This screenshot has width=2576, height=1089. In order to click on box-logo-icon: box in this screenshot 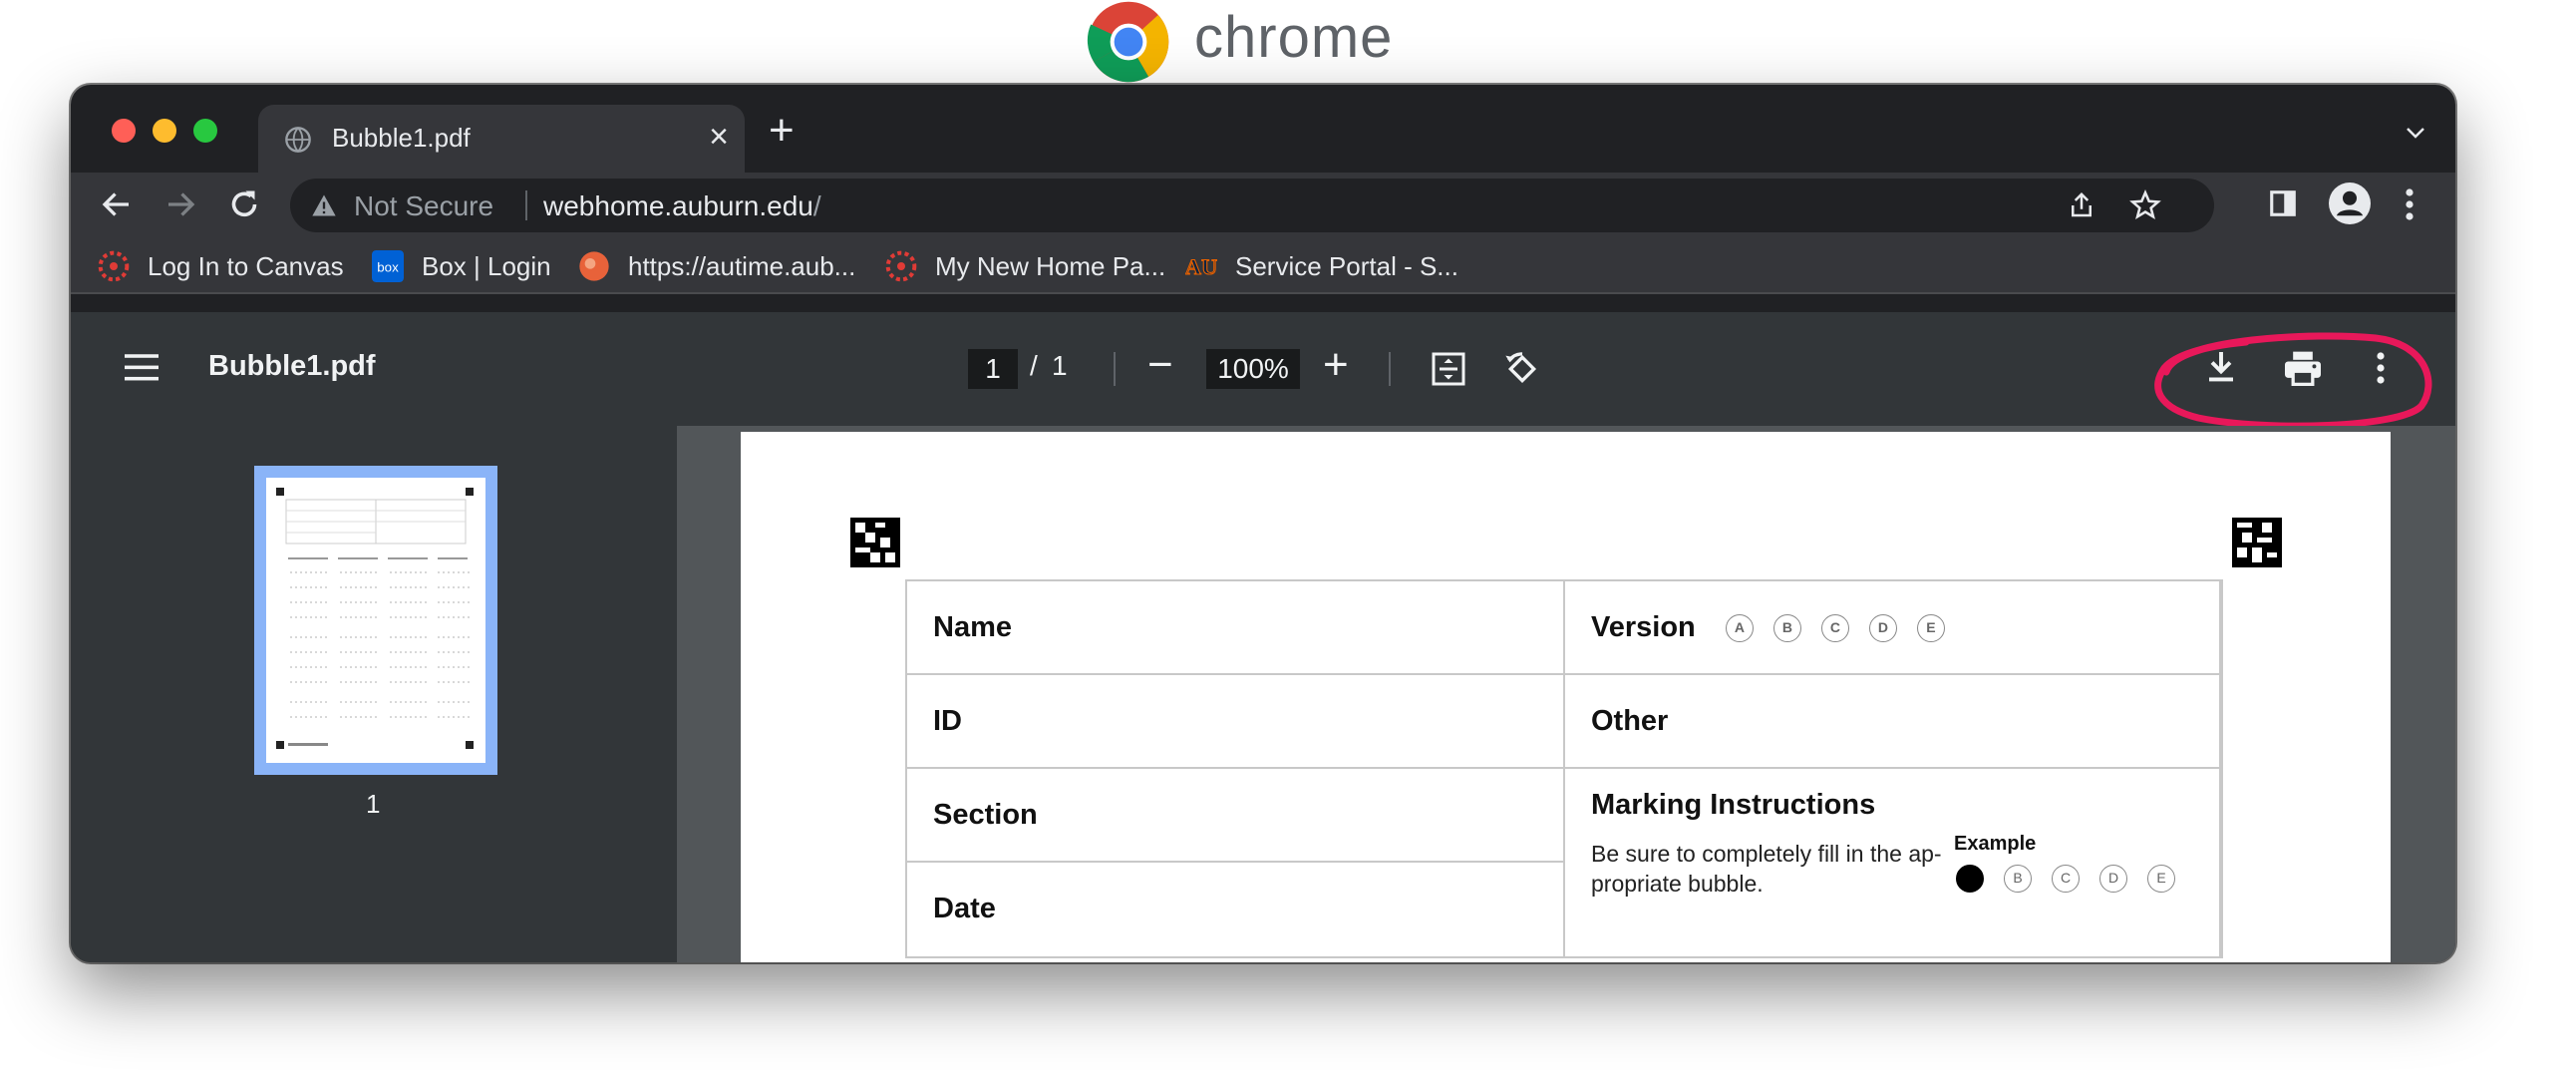, I will do `click(388, 266)`.